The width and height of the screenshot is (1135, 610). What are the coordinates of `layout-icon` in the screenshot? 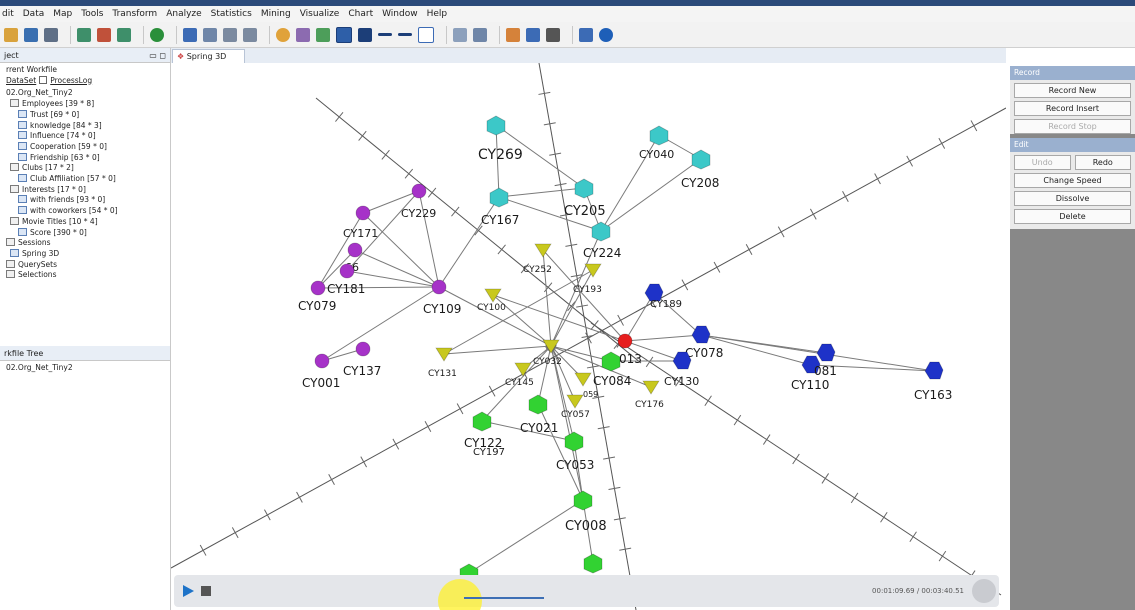 It's located at (190, 34).